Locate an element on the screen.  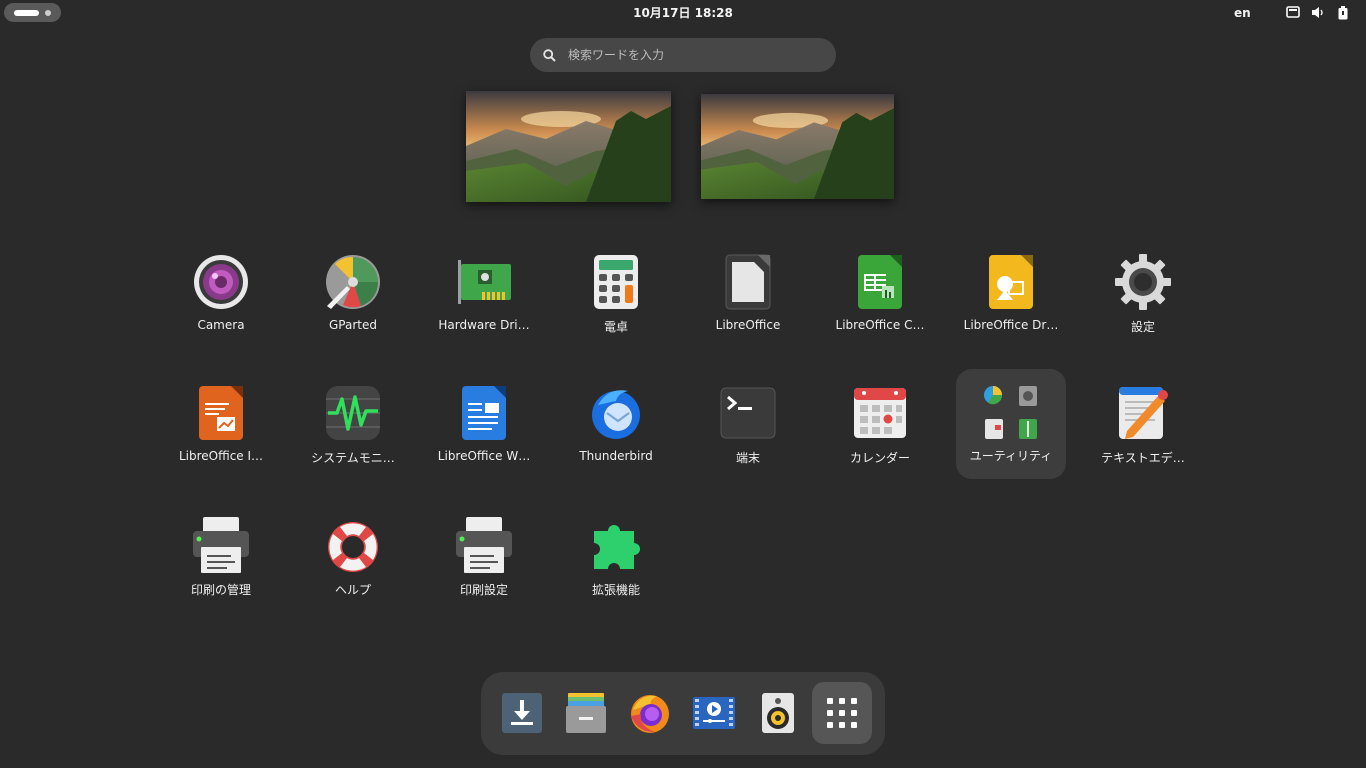
file-cabinet-icon is located at coordinates (586, 713).